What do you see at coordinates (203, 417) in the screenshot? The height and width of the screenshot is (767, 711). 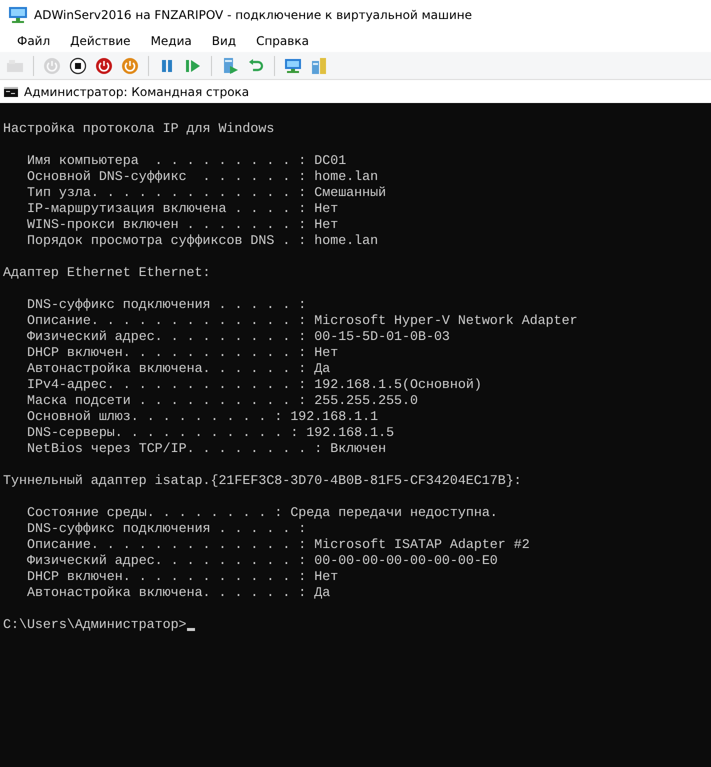 I see `console-line: Основной шлюз. . . . . . . . . : 192.168.1.1` at bounding box center [203, 417].